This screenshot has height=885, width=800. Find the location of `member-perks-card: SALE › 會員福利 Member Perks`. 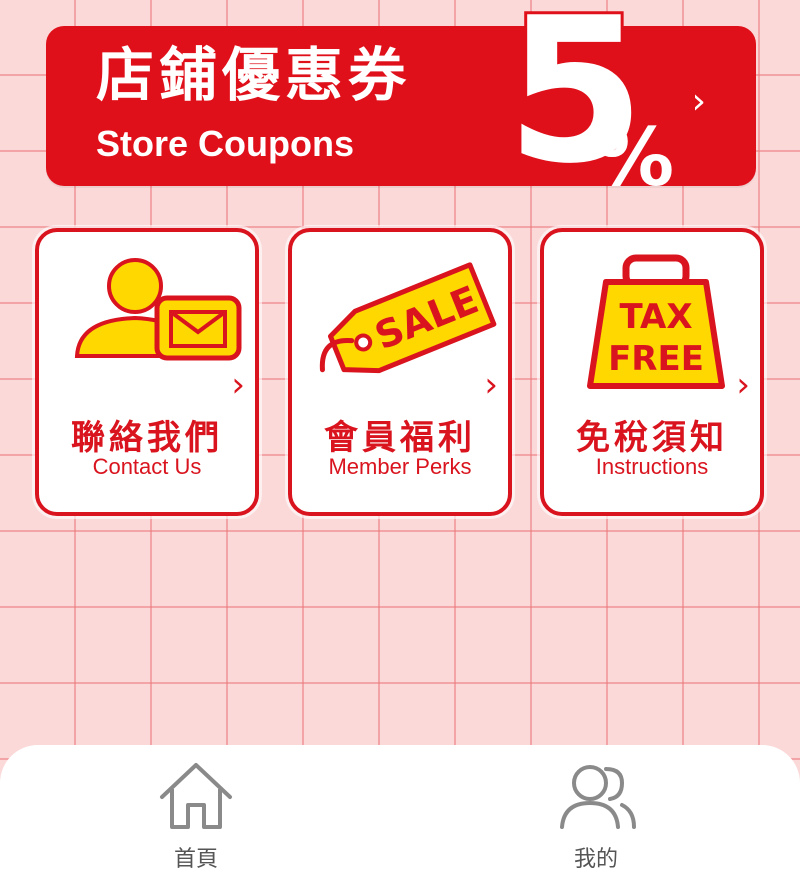

member-perks-card: SALE › 會員福利 Member Perks is located at coordinates (400, 372).